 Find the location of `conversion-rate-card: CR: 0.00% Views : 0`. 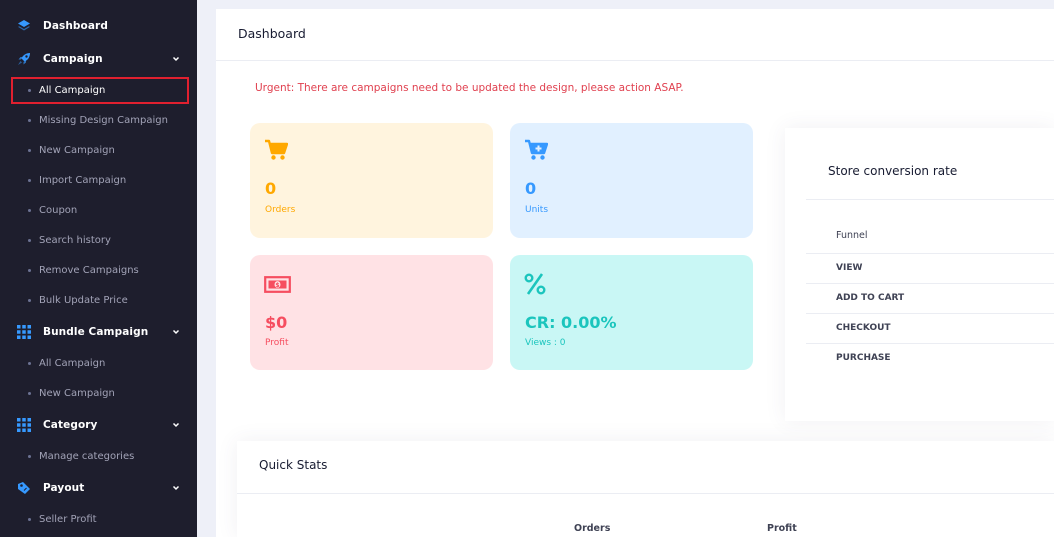

conversion-rate-card: CR: 0.00% Views : 0 is located at coordinates (631, 312).